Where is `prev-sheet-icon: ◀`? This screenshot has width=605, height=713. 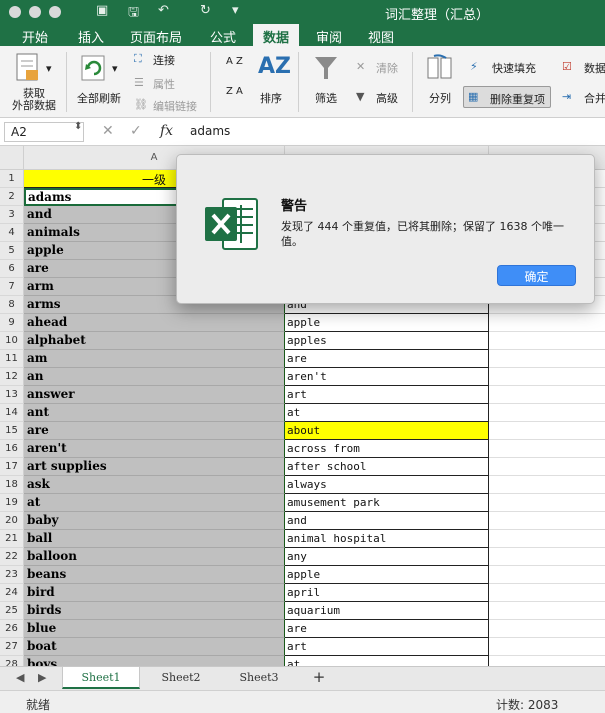 prev-sheet-icon: ◀ is located at coordinates (20, 677).